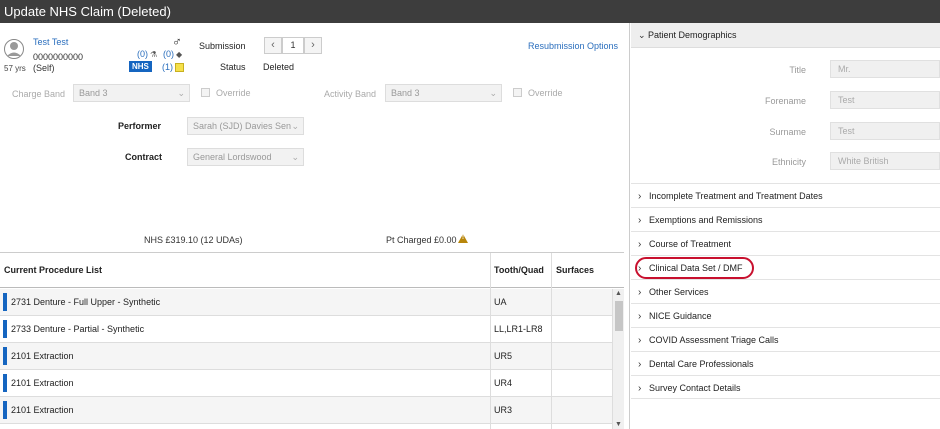 The image size is (940, 429). What do you see at coordinates (58, 57) in the screenshot?
I see `patient-number: 0000000000` at bounding box center [58, 57].